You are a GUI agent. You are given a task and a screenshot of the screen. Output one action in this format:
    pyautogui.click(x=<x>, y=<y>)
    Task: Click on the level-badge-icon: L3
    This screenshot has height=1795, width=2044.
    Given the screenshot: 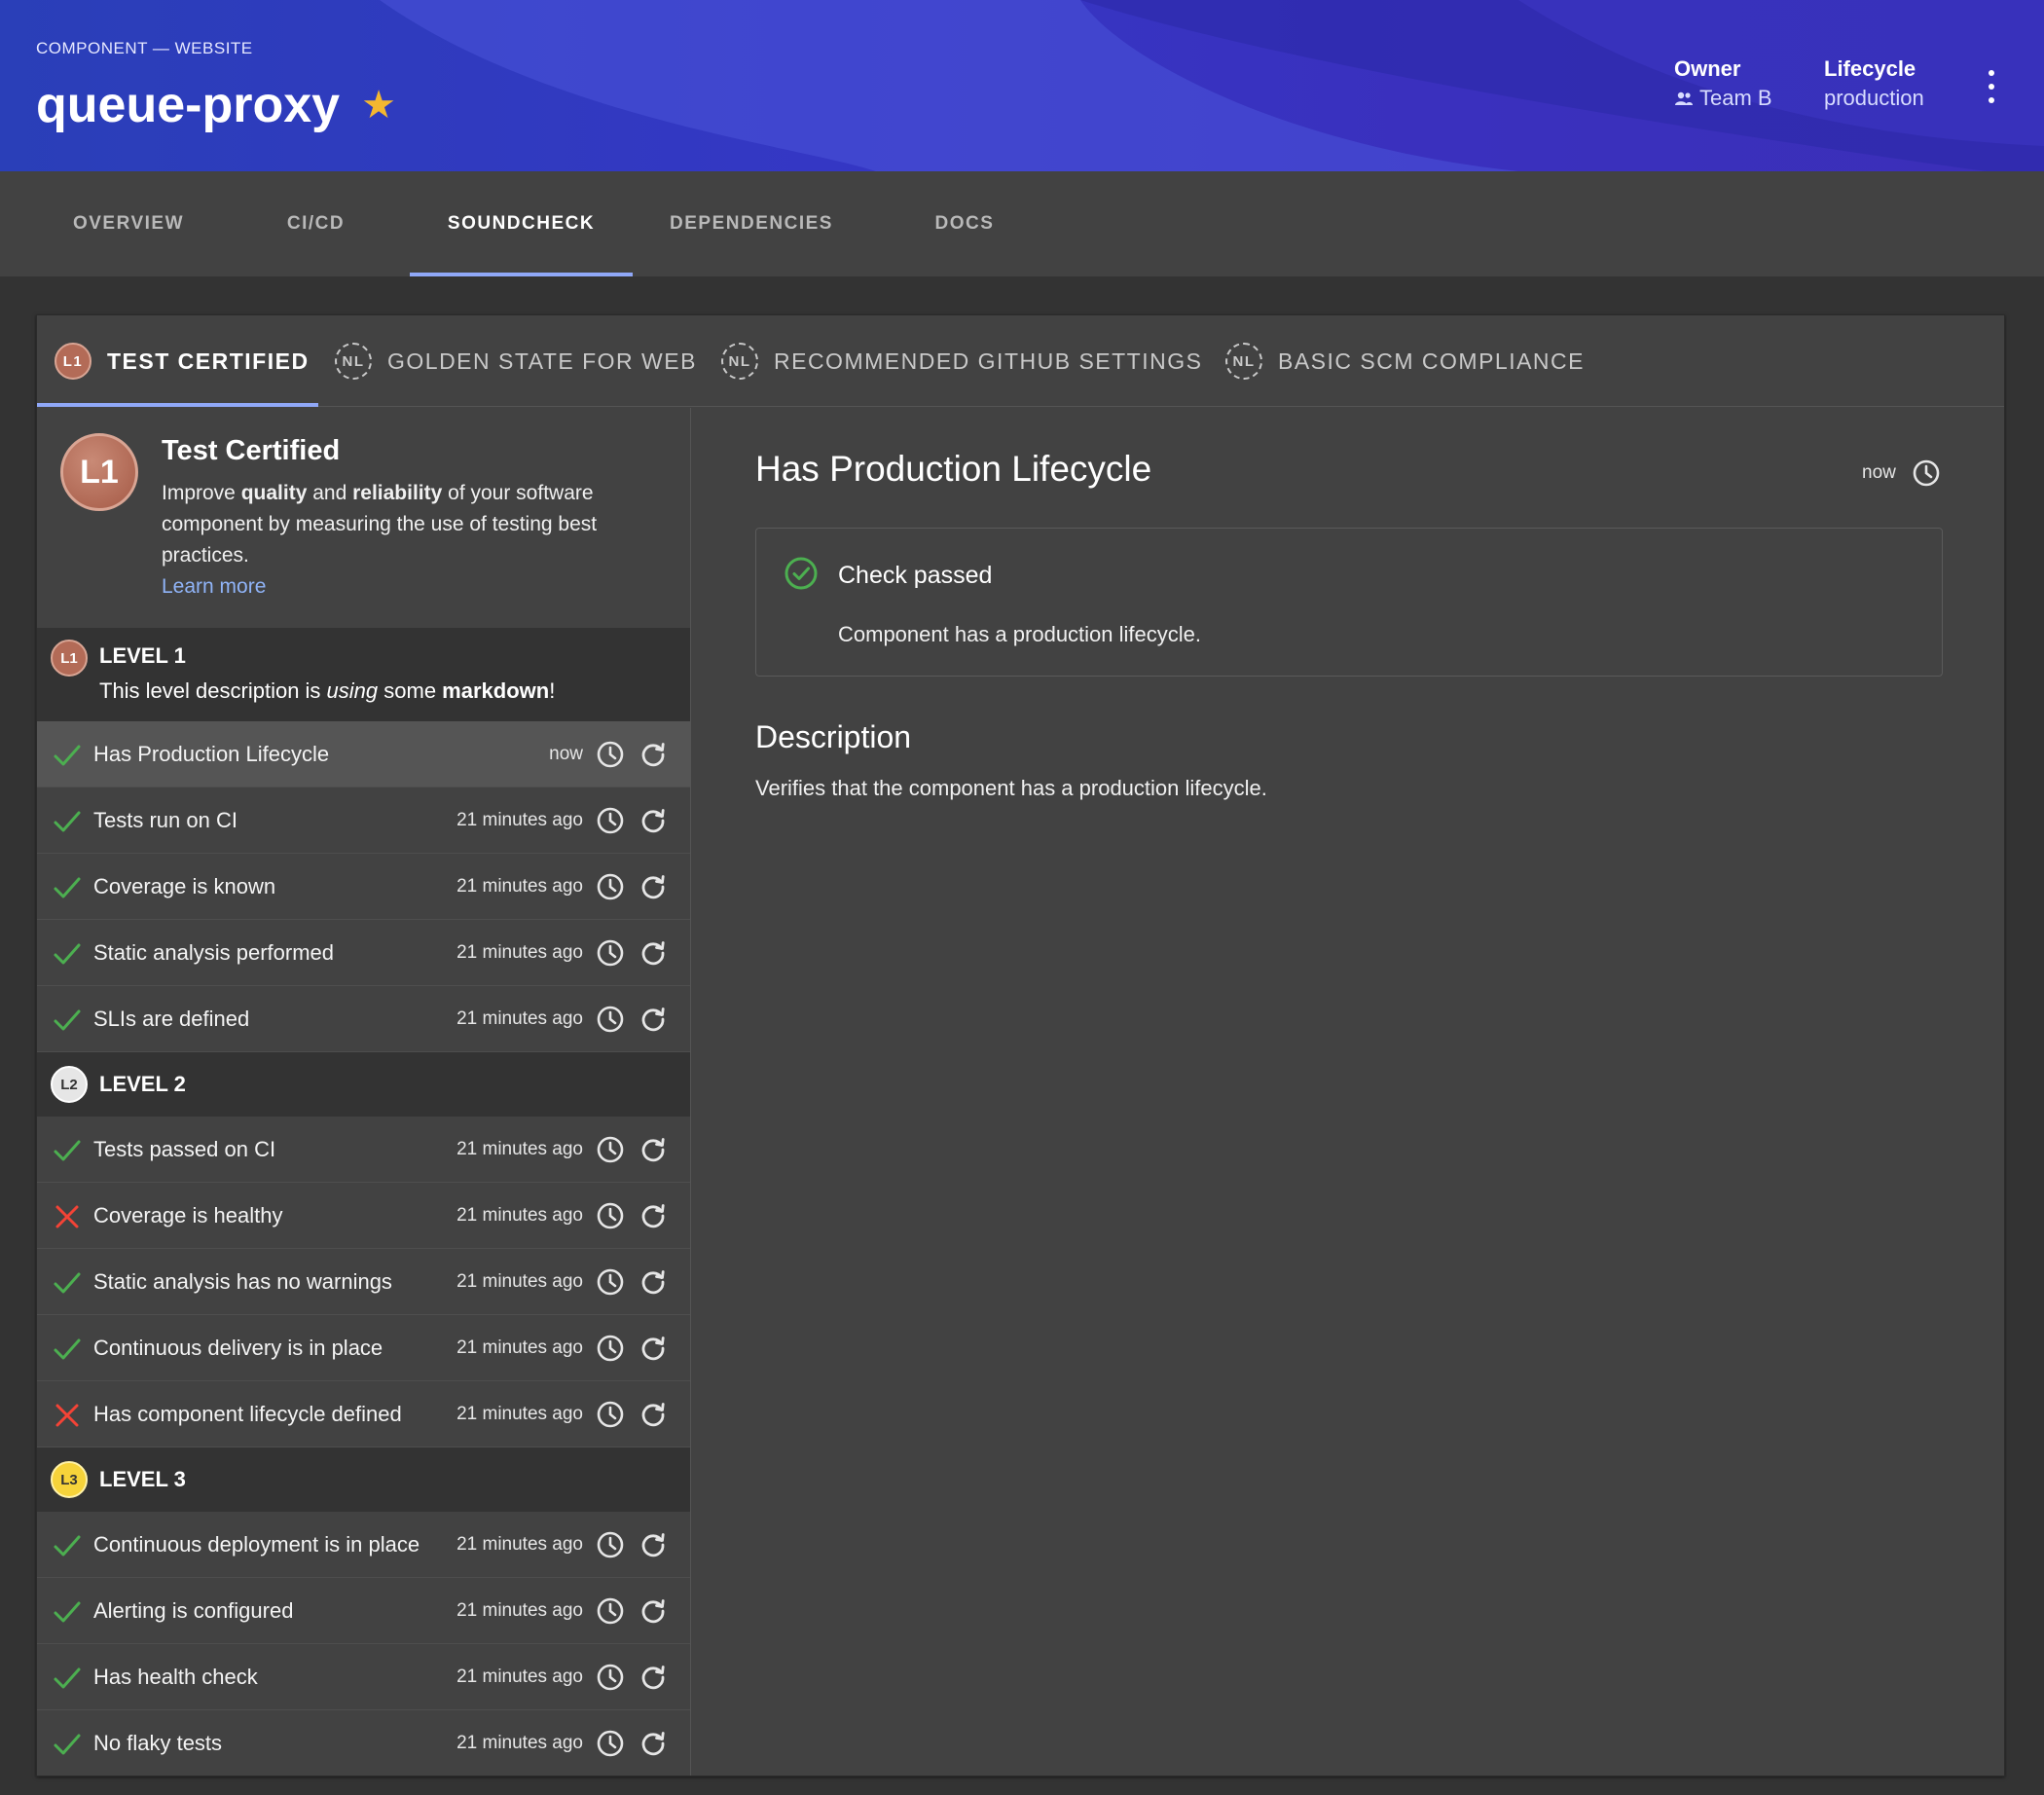 What is the action you would take?
    pyautogui.click(x=69, y=1479)
    